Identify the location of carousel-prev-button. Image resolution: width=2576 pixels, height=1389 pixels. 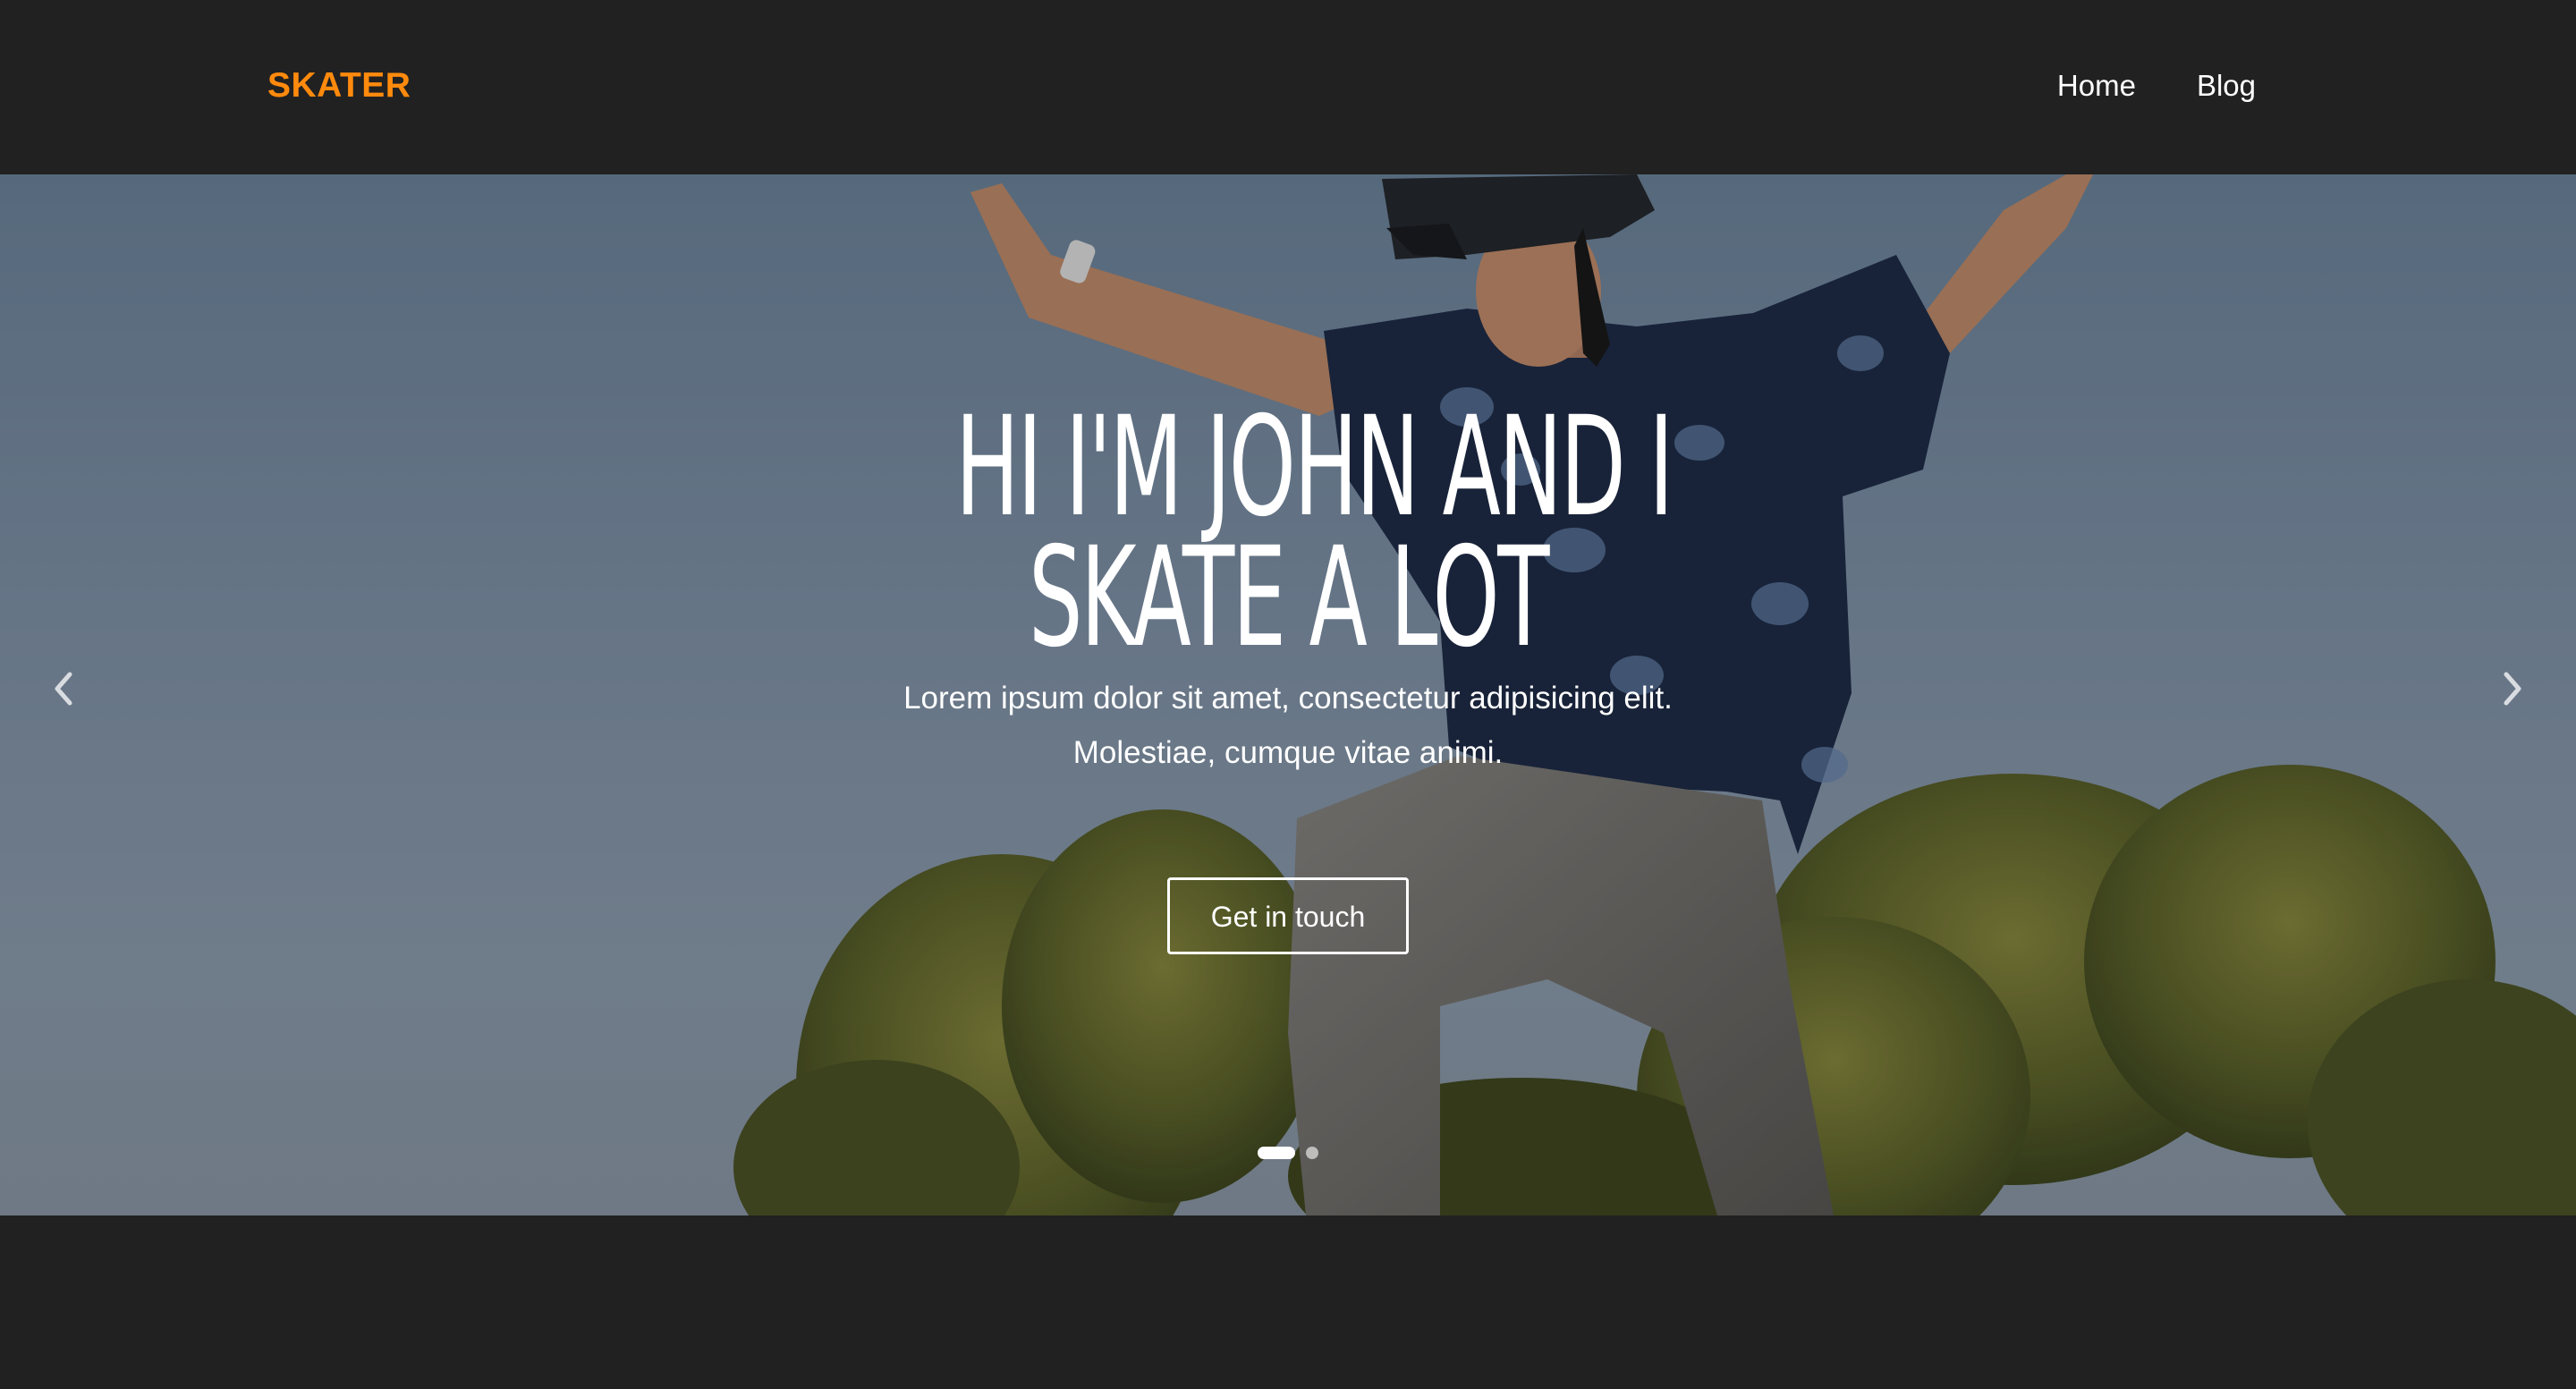
(63, 689).